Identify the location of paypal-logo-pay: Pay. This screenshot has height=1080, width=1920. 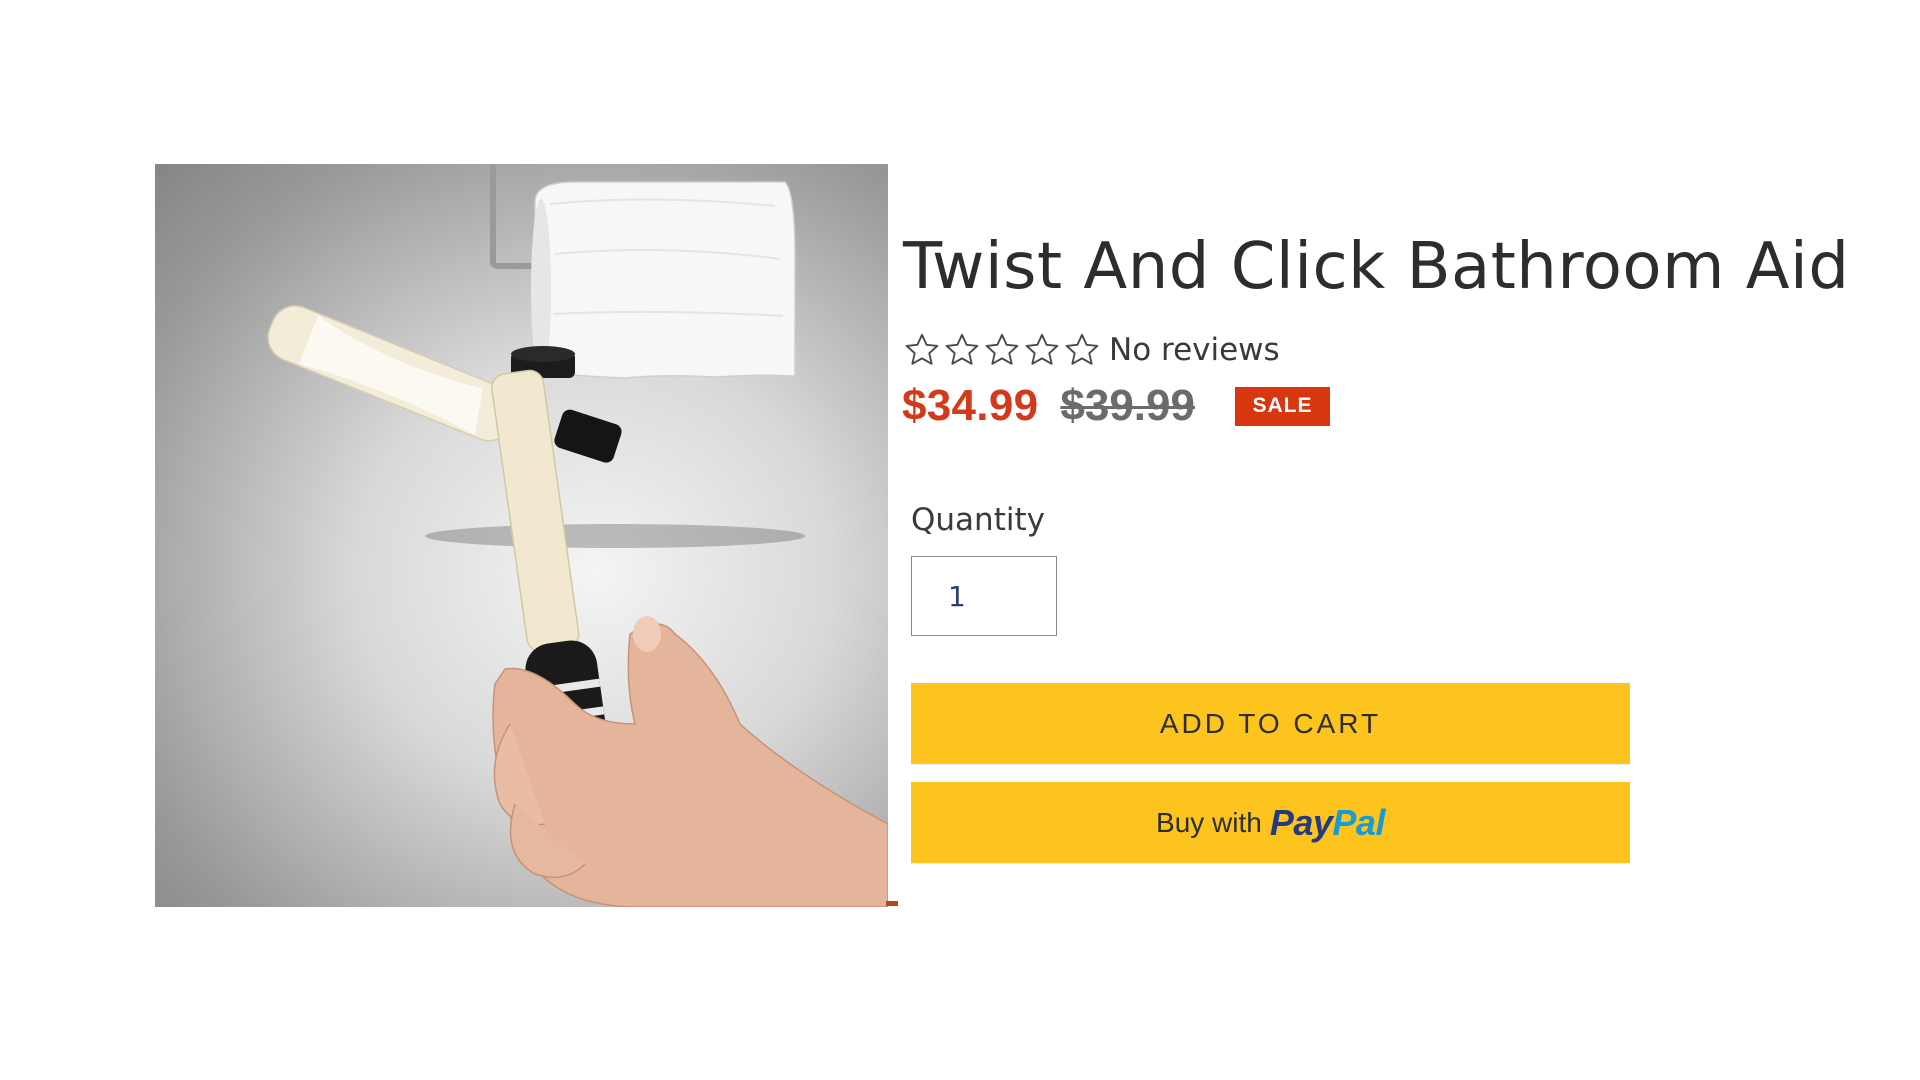
(1301, 822).